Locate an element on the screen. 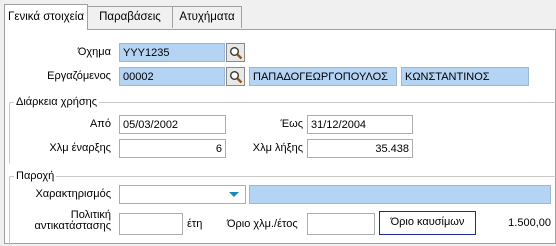 The height and width of the screenshot is (246, 556). characterization-label: Χαρακτηρισμός is located at coordinates (73, 194).